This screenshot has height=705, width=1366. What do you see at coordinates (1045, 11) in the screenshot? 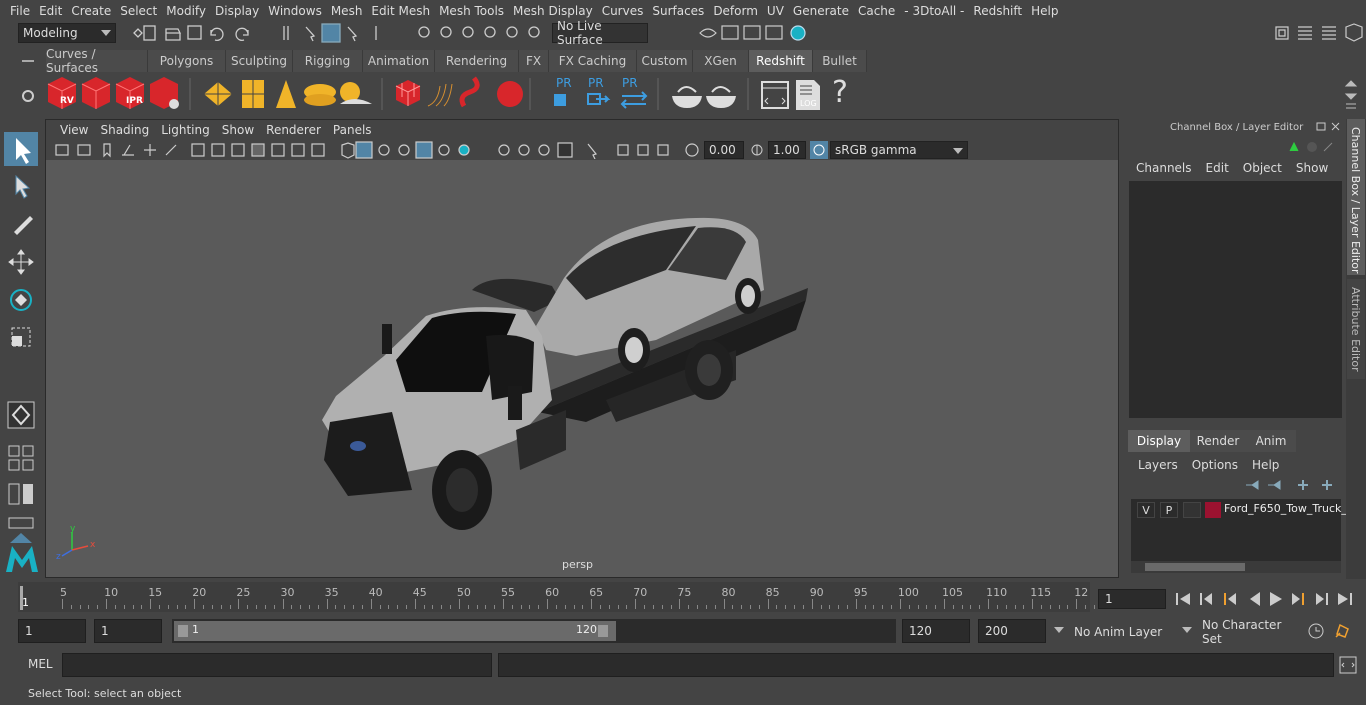
I see `menu-help: Help` at bounding box center [1045, 11].